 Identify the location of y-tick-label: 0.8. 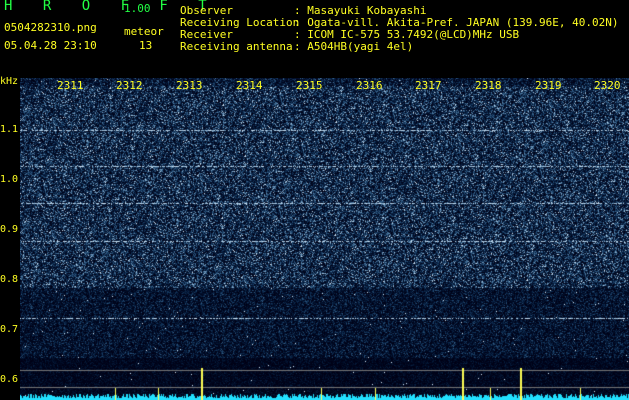
(9, 279).